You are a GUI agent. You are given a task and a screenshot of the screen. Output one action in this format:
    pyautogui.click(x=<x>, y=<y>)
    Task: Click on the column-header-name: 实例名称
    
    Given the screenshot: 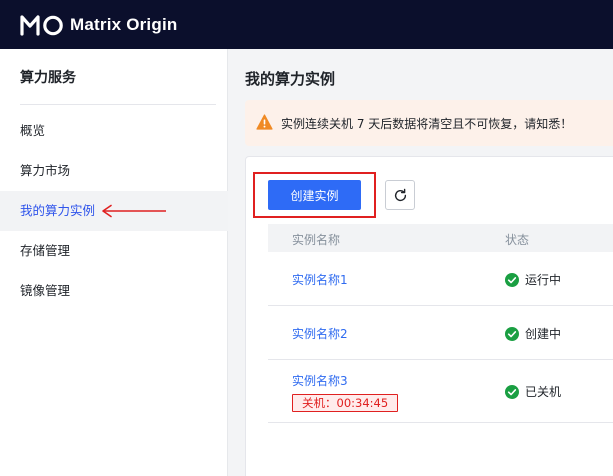 What is the action you would take?
    pyautogui.click(x=316, y=240)
    